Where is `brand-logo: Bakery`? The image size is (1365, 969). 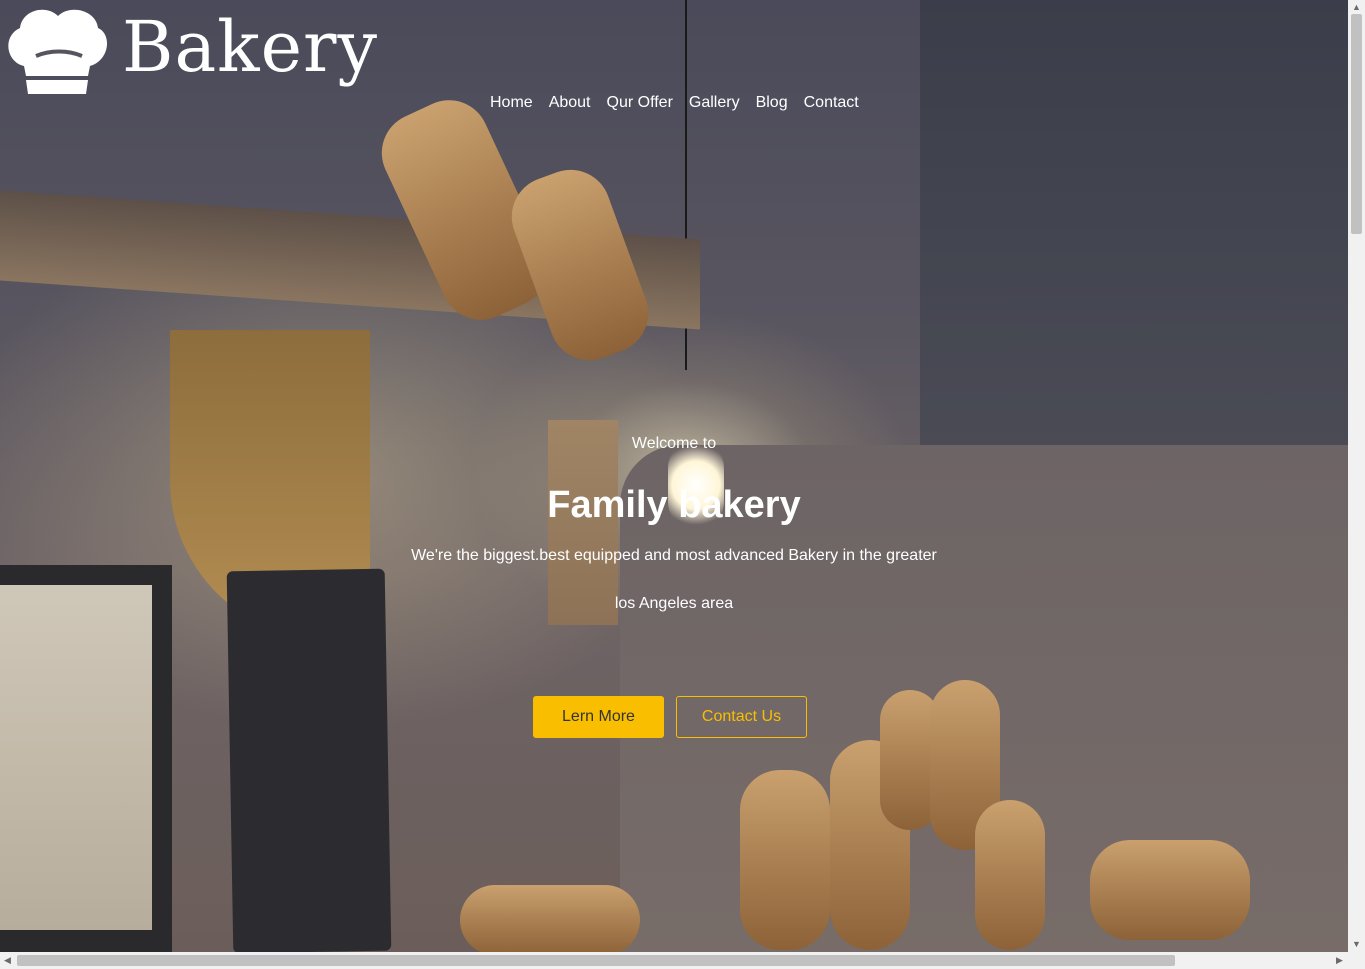
brand-logo: Bakery is located at coordinates (189, 51).